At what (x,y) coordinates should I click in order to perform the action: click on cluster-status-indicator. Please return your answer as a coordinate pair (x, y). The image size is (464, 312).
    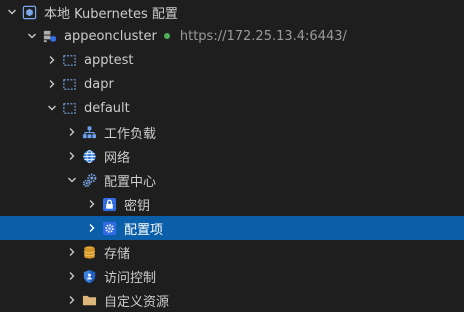
    Looking at the image, I should click on (166, 36).